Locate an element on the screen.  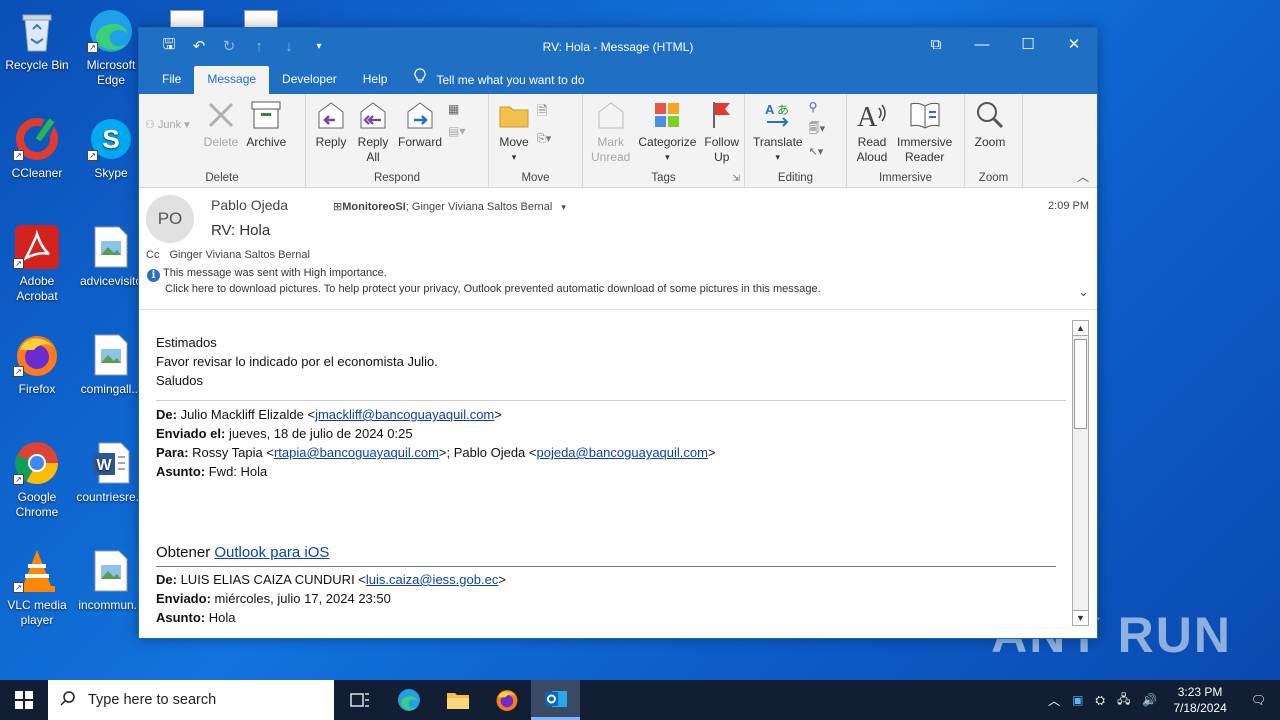
minimize-button: — is located at coordinates (982, 46).